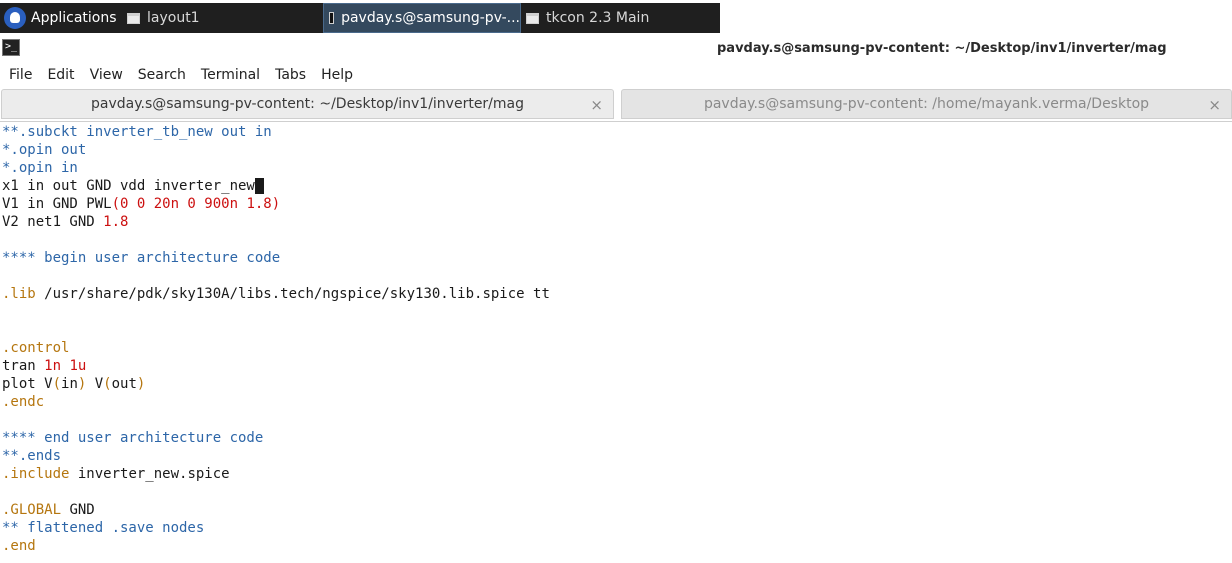 The width and height of the screenshot is (1232, 563). I want to click on menu-terminal: Terminal, so click(230, 75).